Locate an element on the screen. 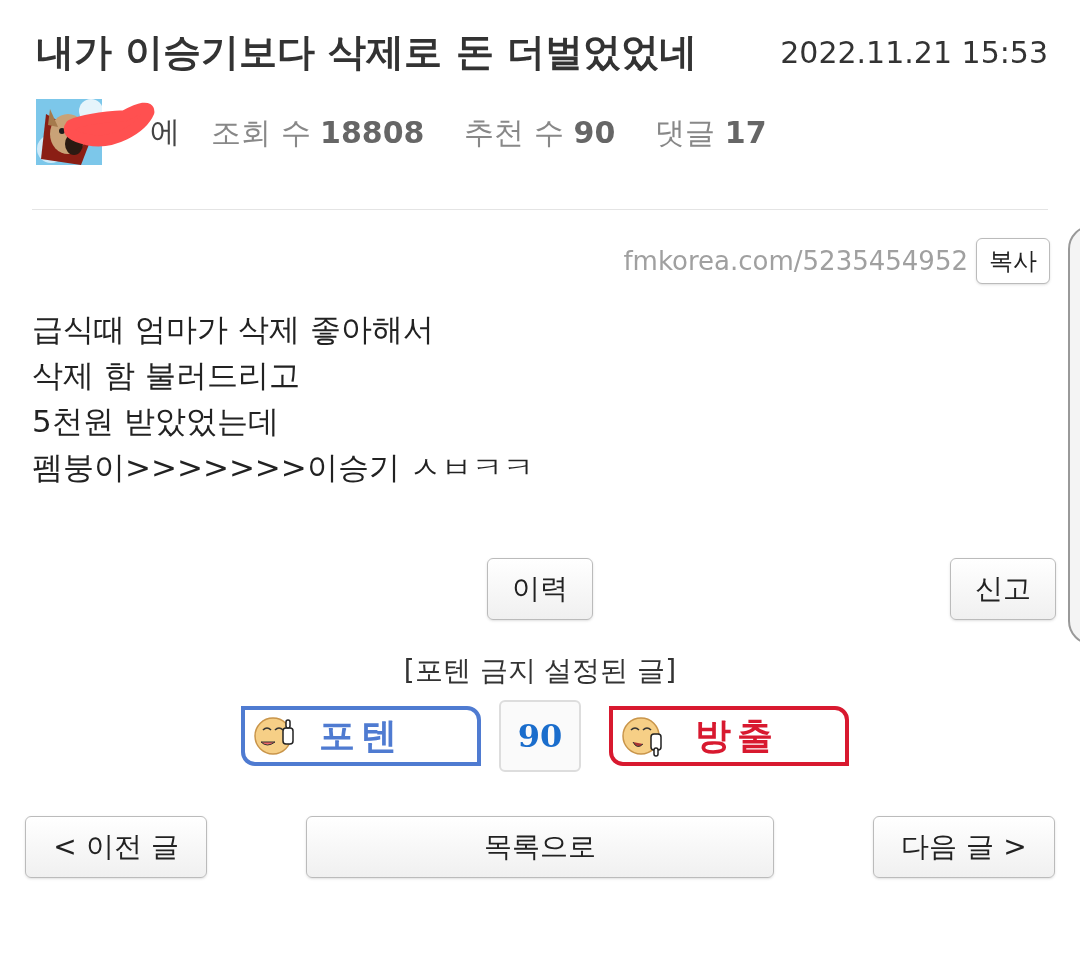 The height and width of the screenshot is (976, 1080). post-body-line: 삭제 함 불러드리고 is located at coordinates (166, 375).